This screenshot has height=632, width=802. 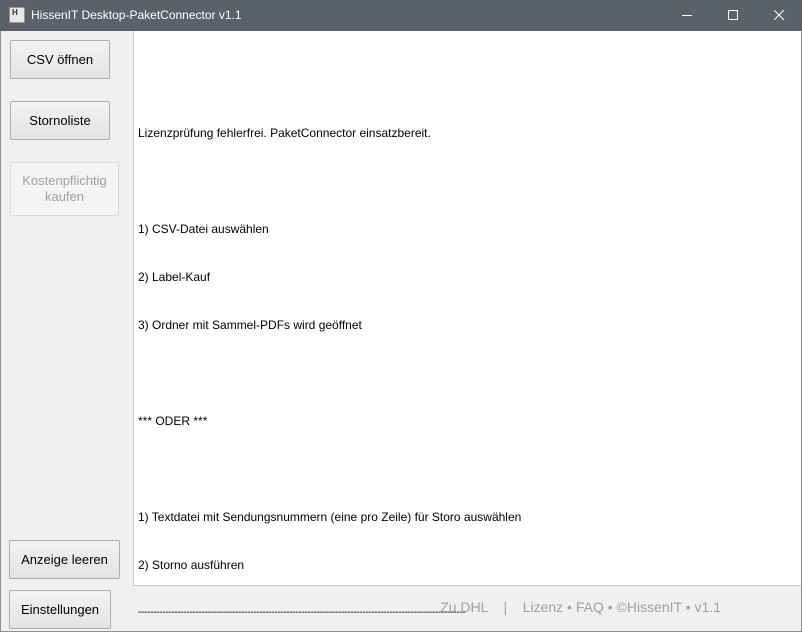 I want to click on log-line: 2) Label-Kauf, so click(x=174, y=277).